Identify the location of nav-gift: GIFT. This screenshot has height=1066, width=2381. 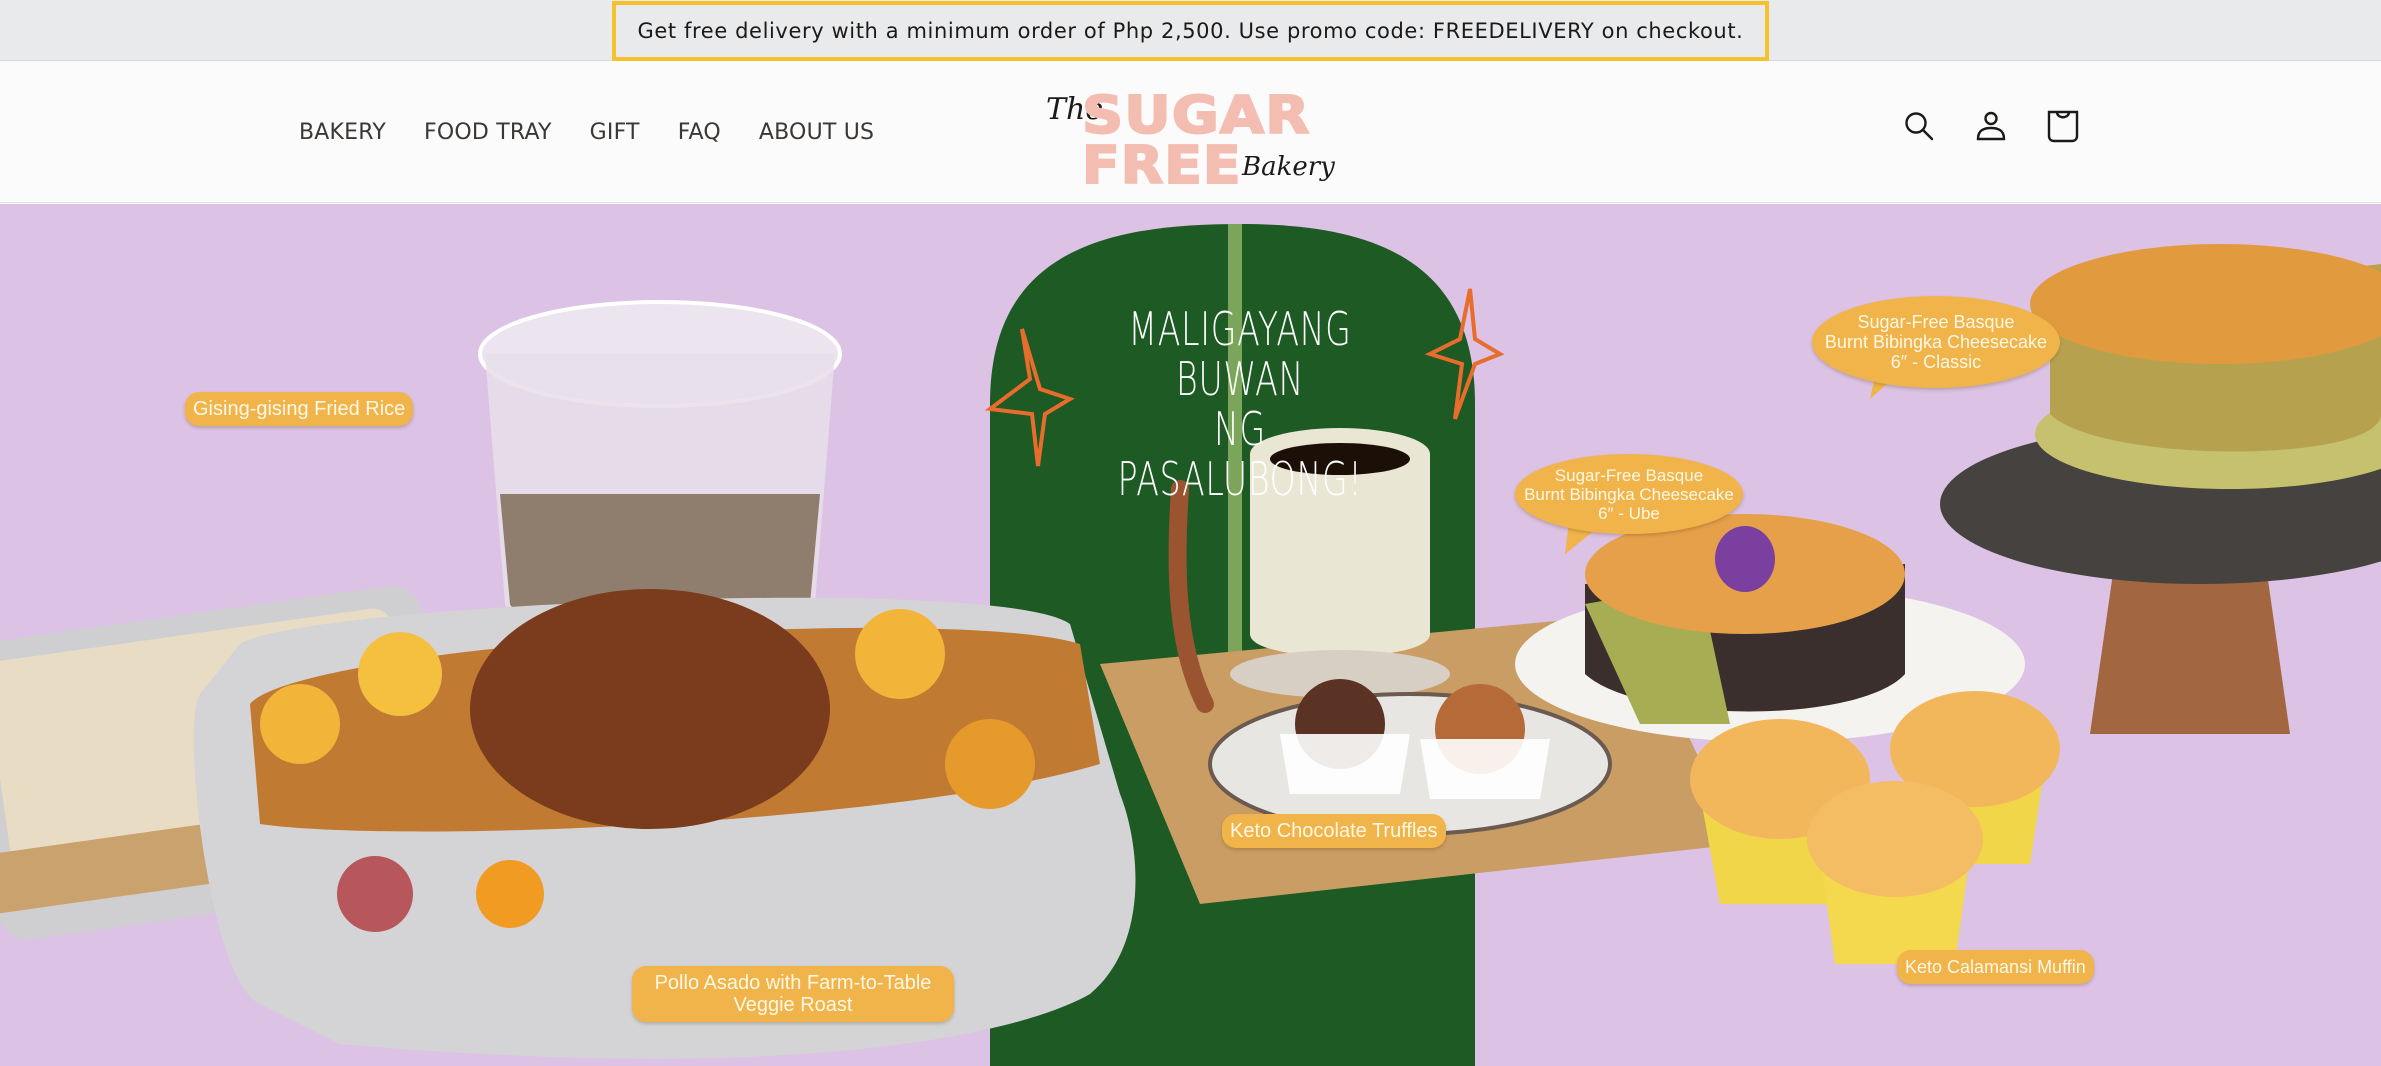
(615, 132).